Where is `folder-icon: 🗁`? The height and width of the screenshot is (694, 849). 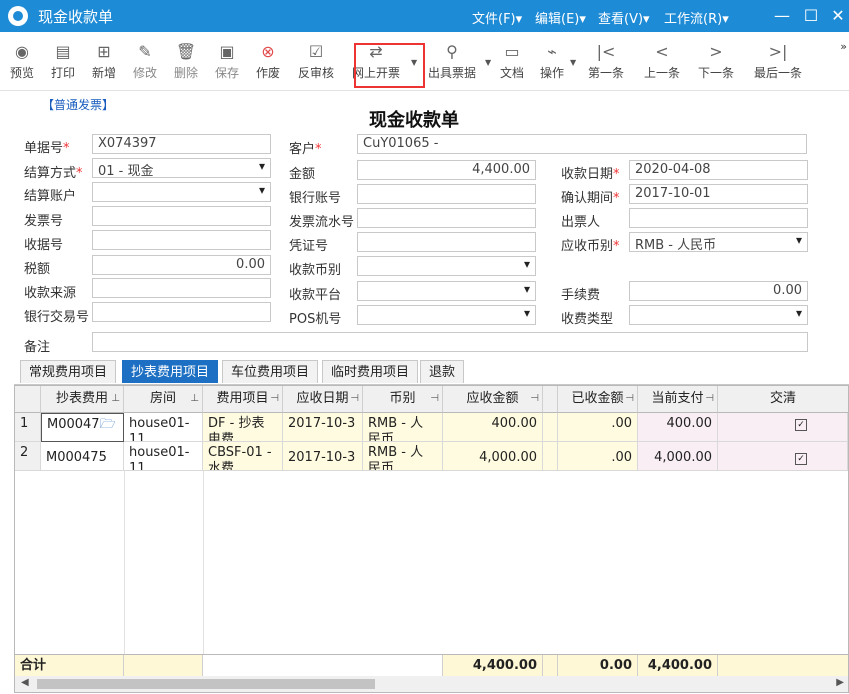 folder-icon: 🗁 is located at coordinates (108, 424).